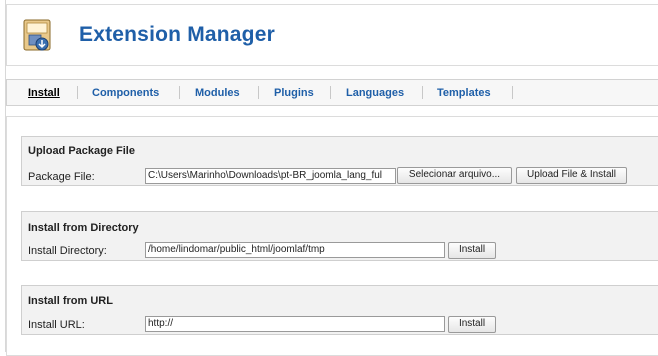 The height and width of the screenshot is (356, 658). What do you see at coordinates (44, 93) in the screenshot?
I see `tab-install: Install` at bounding box center [44, 93].